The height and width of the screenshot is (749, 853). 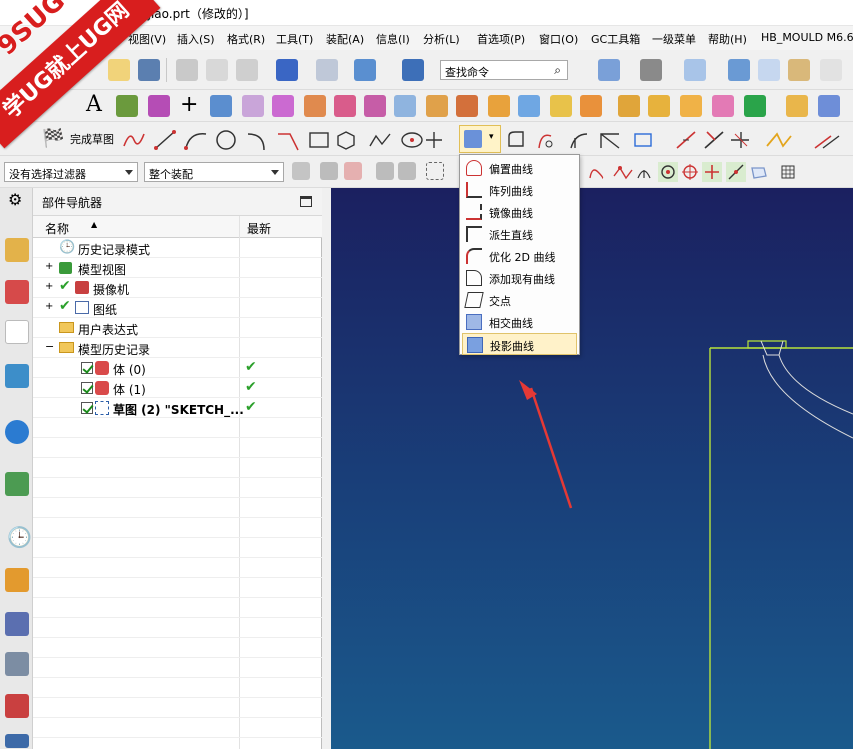 What do you see at coordinates (519, 278) in the screenshot?
I see `menu-item-add-existing-curve: 添加现有曲线` at bounding box center [519, 278].